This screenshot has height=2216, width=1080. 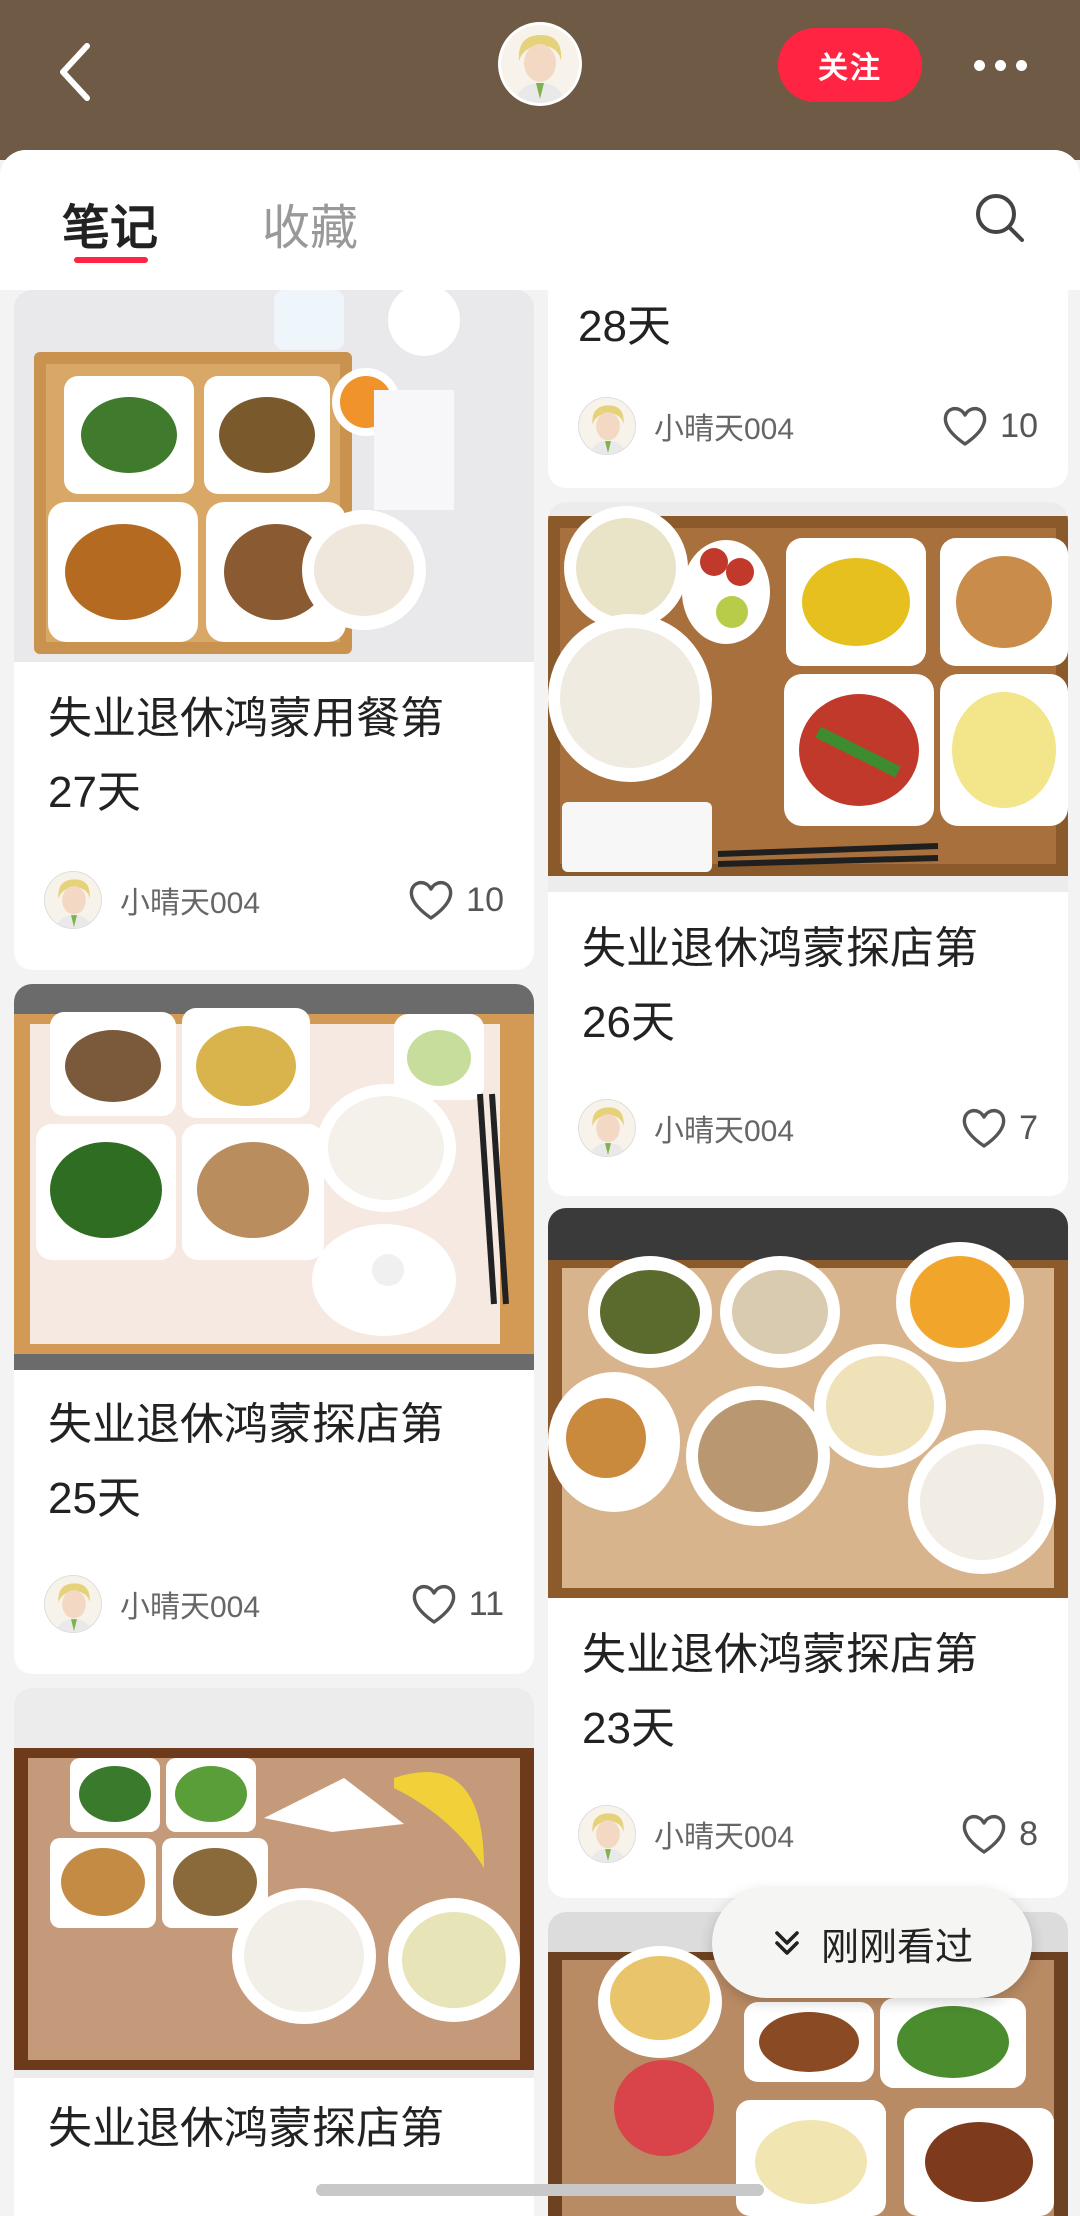 I want to click on chevron-left-icon, so click(x=75, y=72).